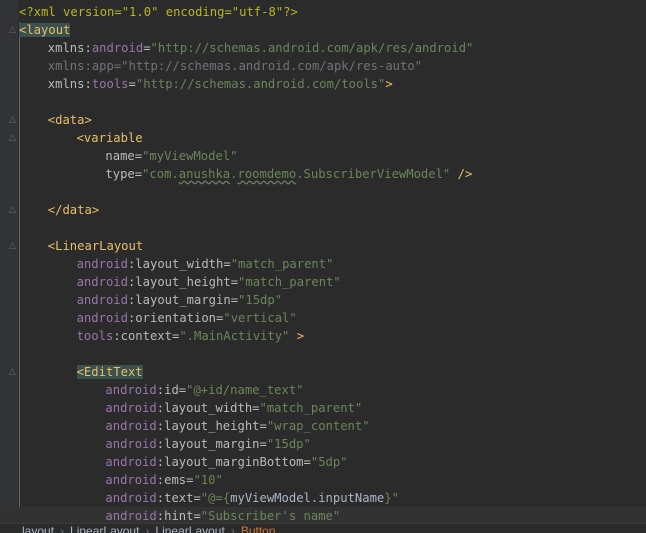 Image resolution: width=646 pixels, height=533 pixels. Describe the element at coordinates (288, 444) in the screenshot. I see `code-token: "15dp"` at that location.